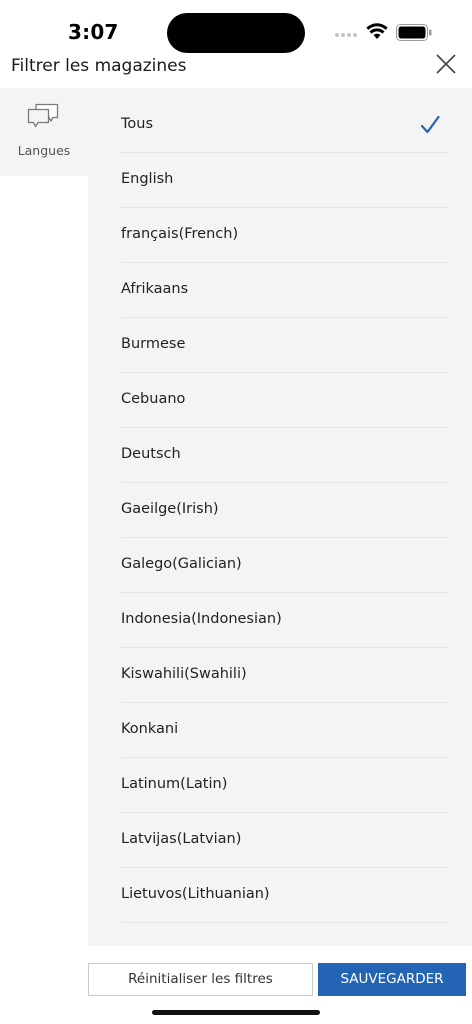  What do you see at coordinates (147, 179) in the screenshot?
I see `language-label: English` at bounding box center [147, 179].